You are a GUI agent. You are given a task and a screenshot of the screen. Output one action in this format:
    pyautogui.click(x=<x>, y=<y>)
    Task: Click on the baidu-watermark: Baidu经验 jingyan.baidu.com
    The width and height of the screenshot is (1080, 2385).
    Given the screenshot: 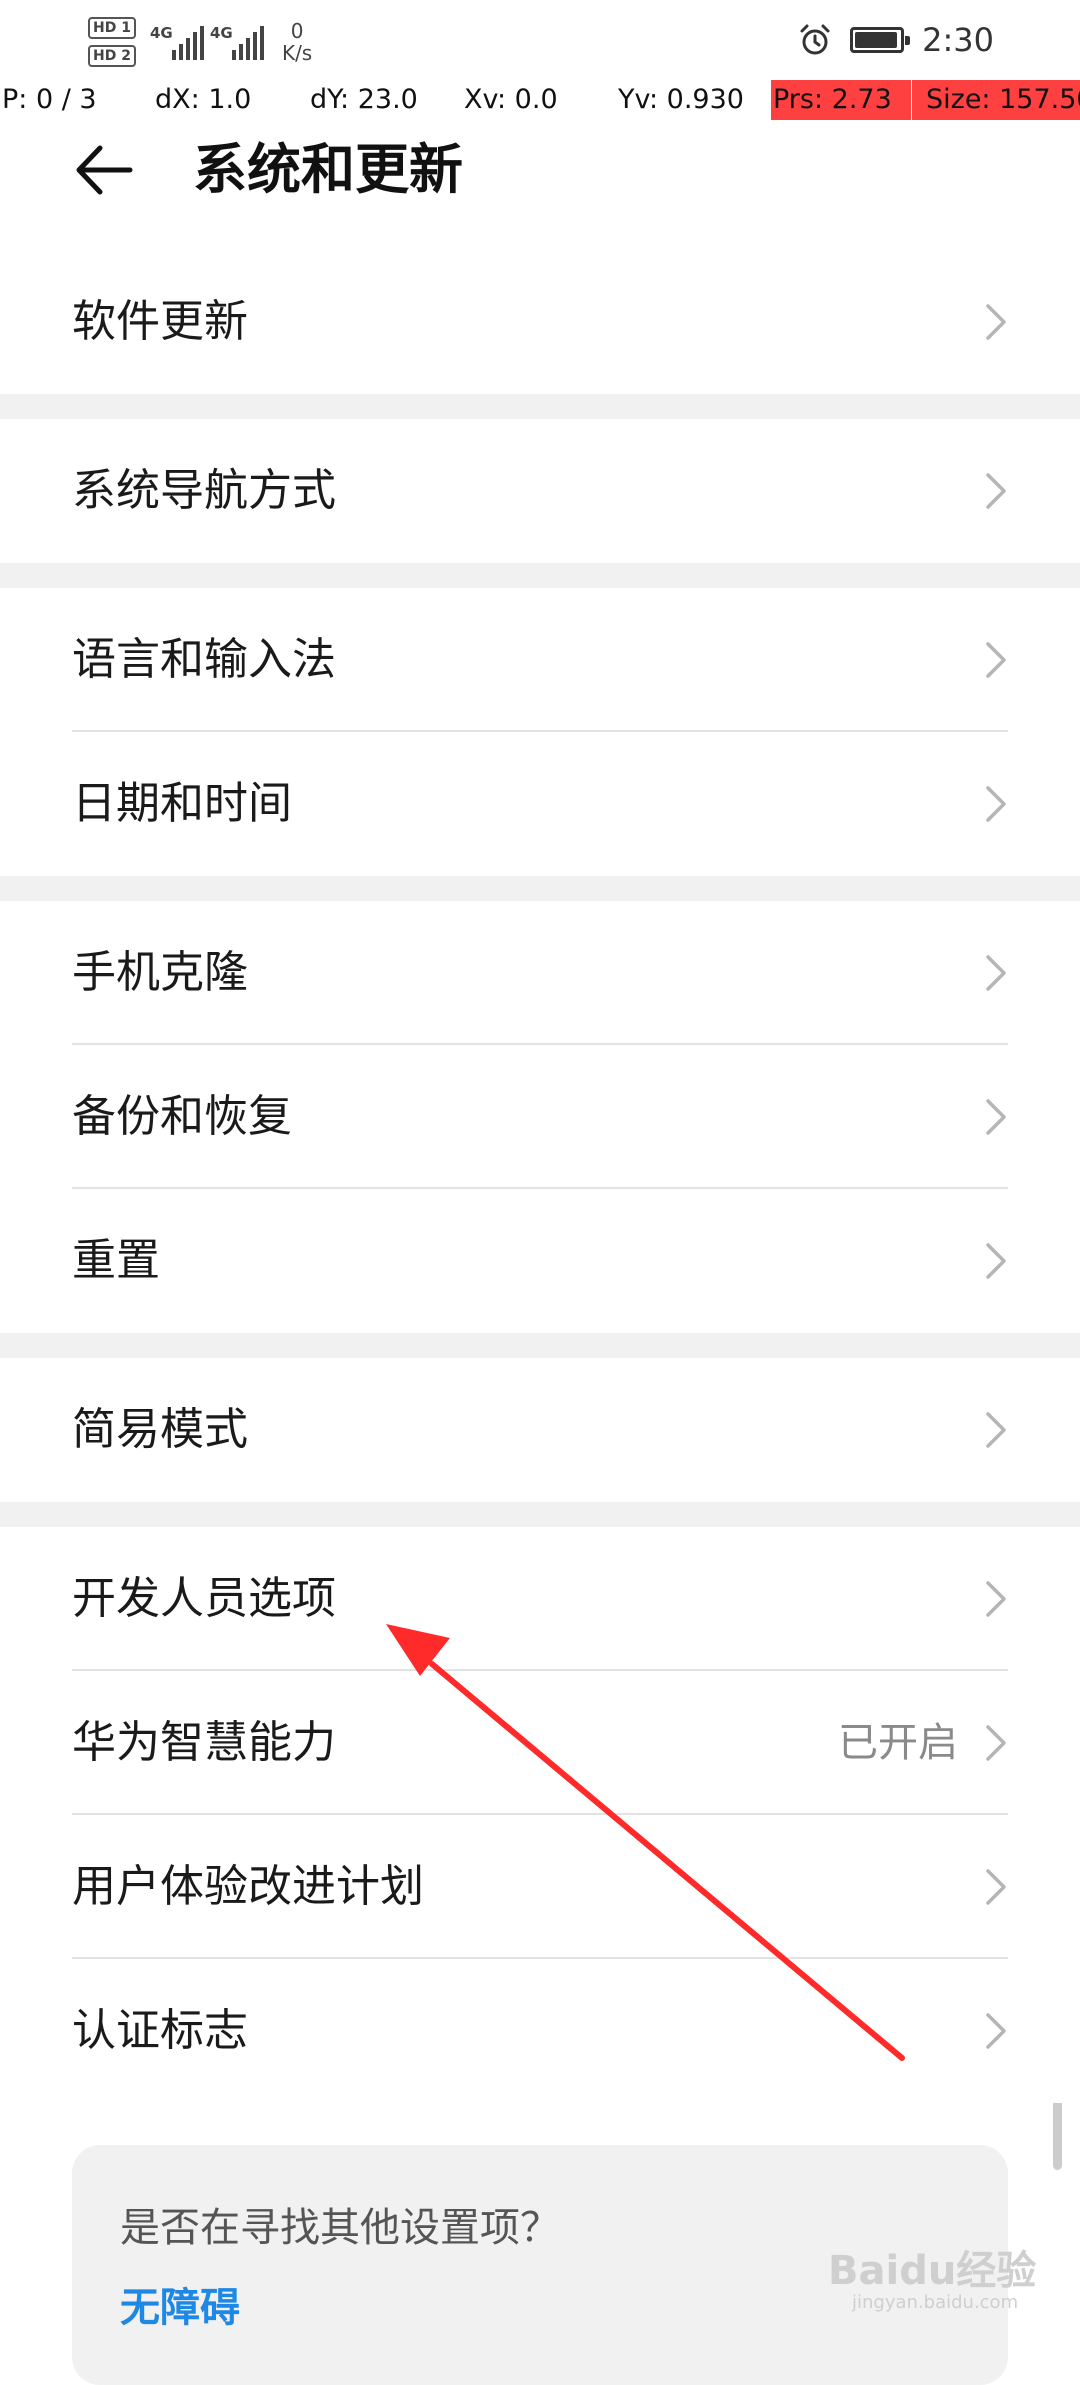 What is the action you would take?
    pyautogui.click(x=932, y=2277)
    